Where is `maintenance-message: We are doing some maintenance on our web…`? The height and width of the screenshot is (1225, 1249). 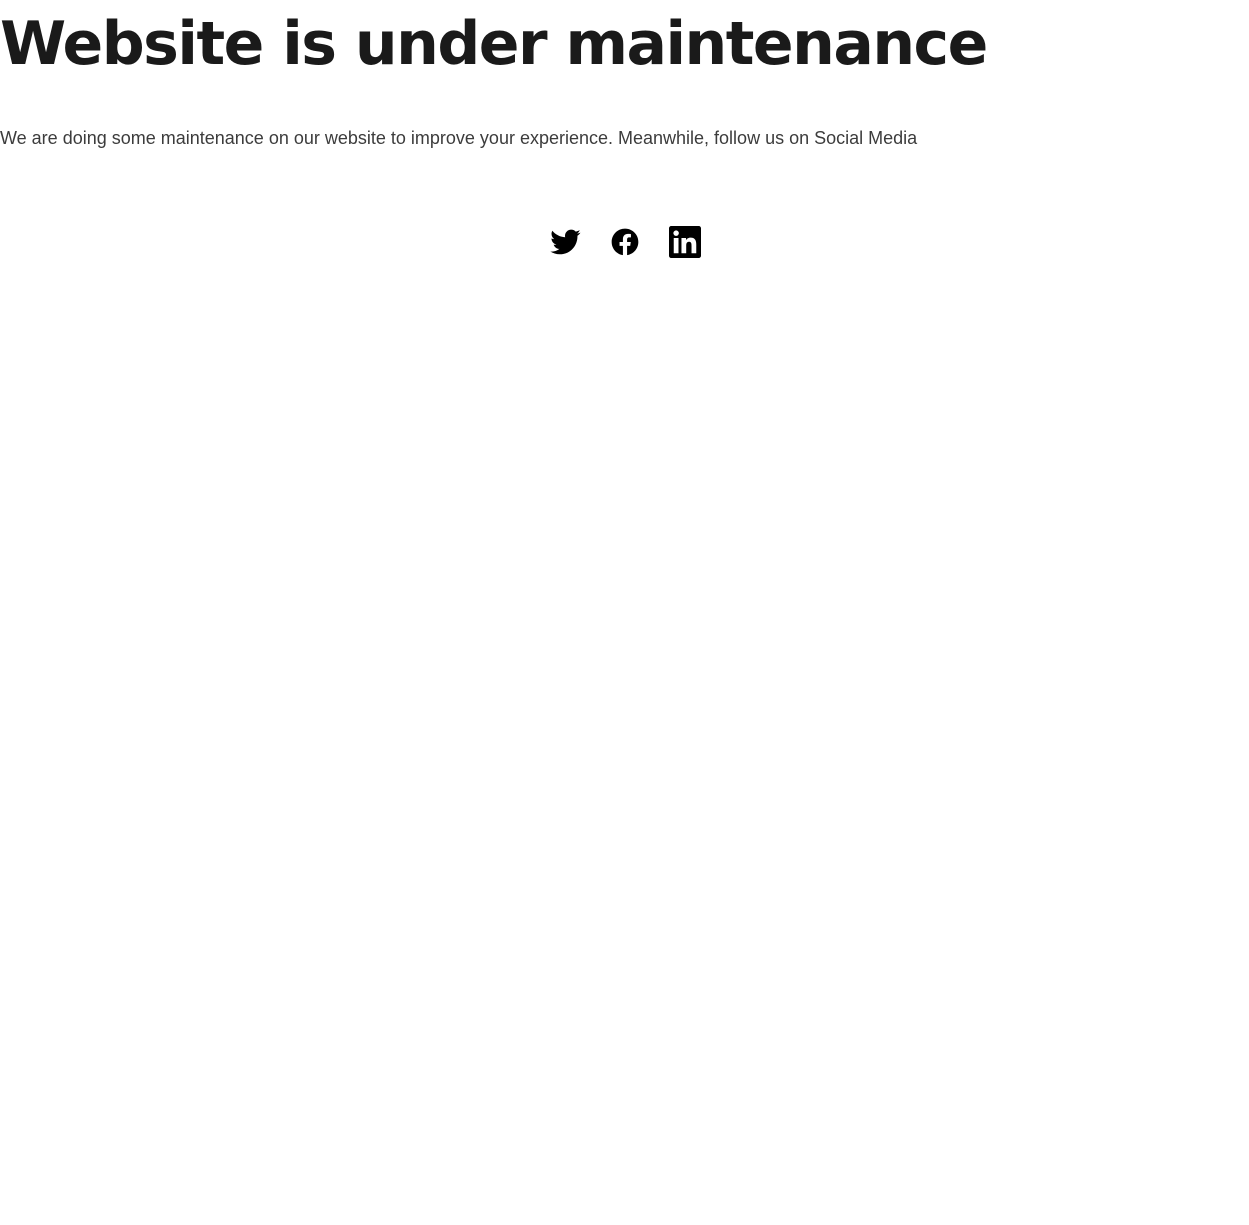
maintenance-message: We are doing some maintenance on our web… is located at coordinates (459, 138).